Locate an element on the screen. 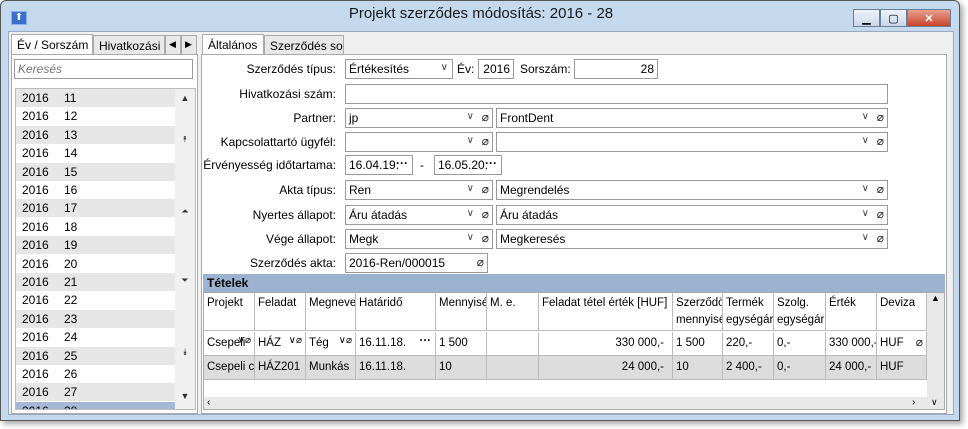  close-button: ✕ is located at coordinates (929, 18).